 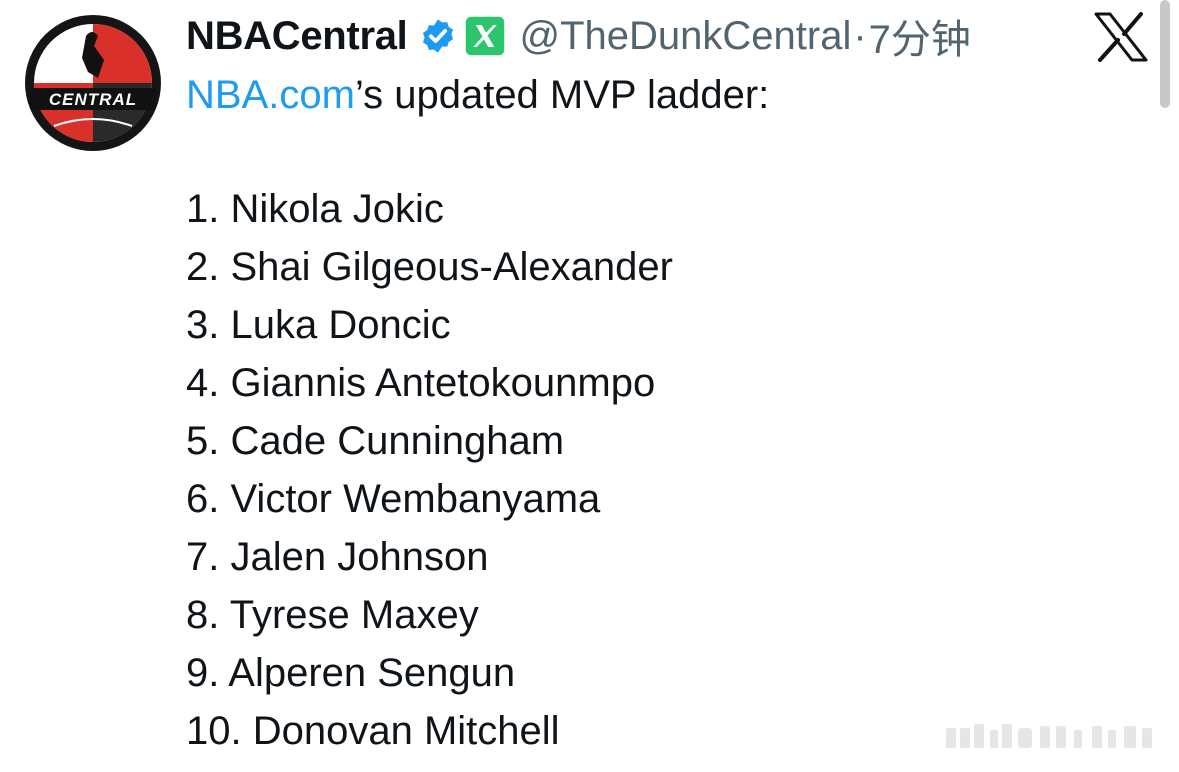 What do you see at coordinates (332, 615) in the screenshot?
I see `ladder-item: 8. Tyrese Maxey` at bounding box center [332, 615].